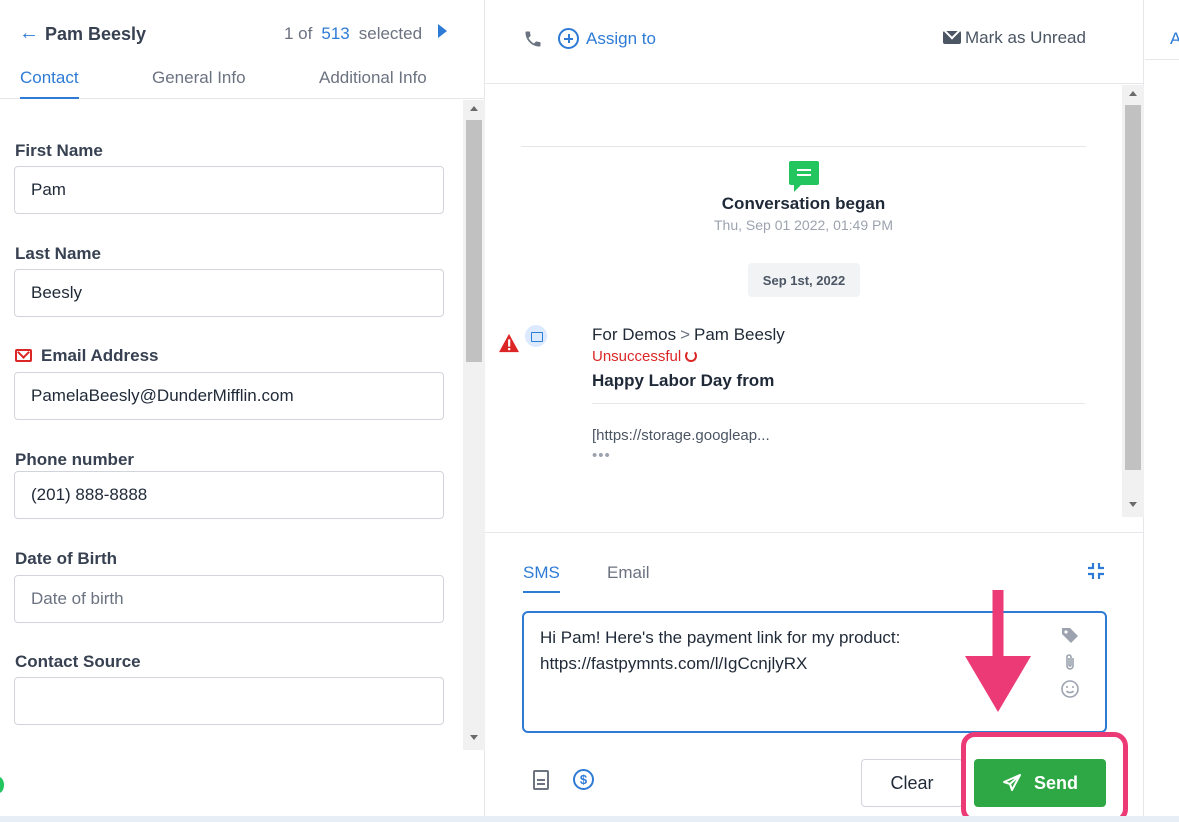 This screenshot has width=1179, height=822. Describe the element at coordinates (100, 355) in the screenshot. I see `email-label: Email Address` at that location.